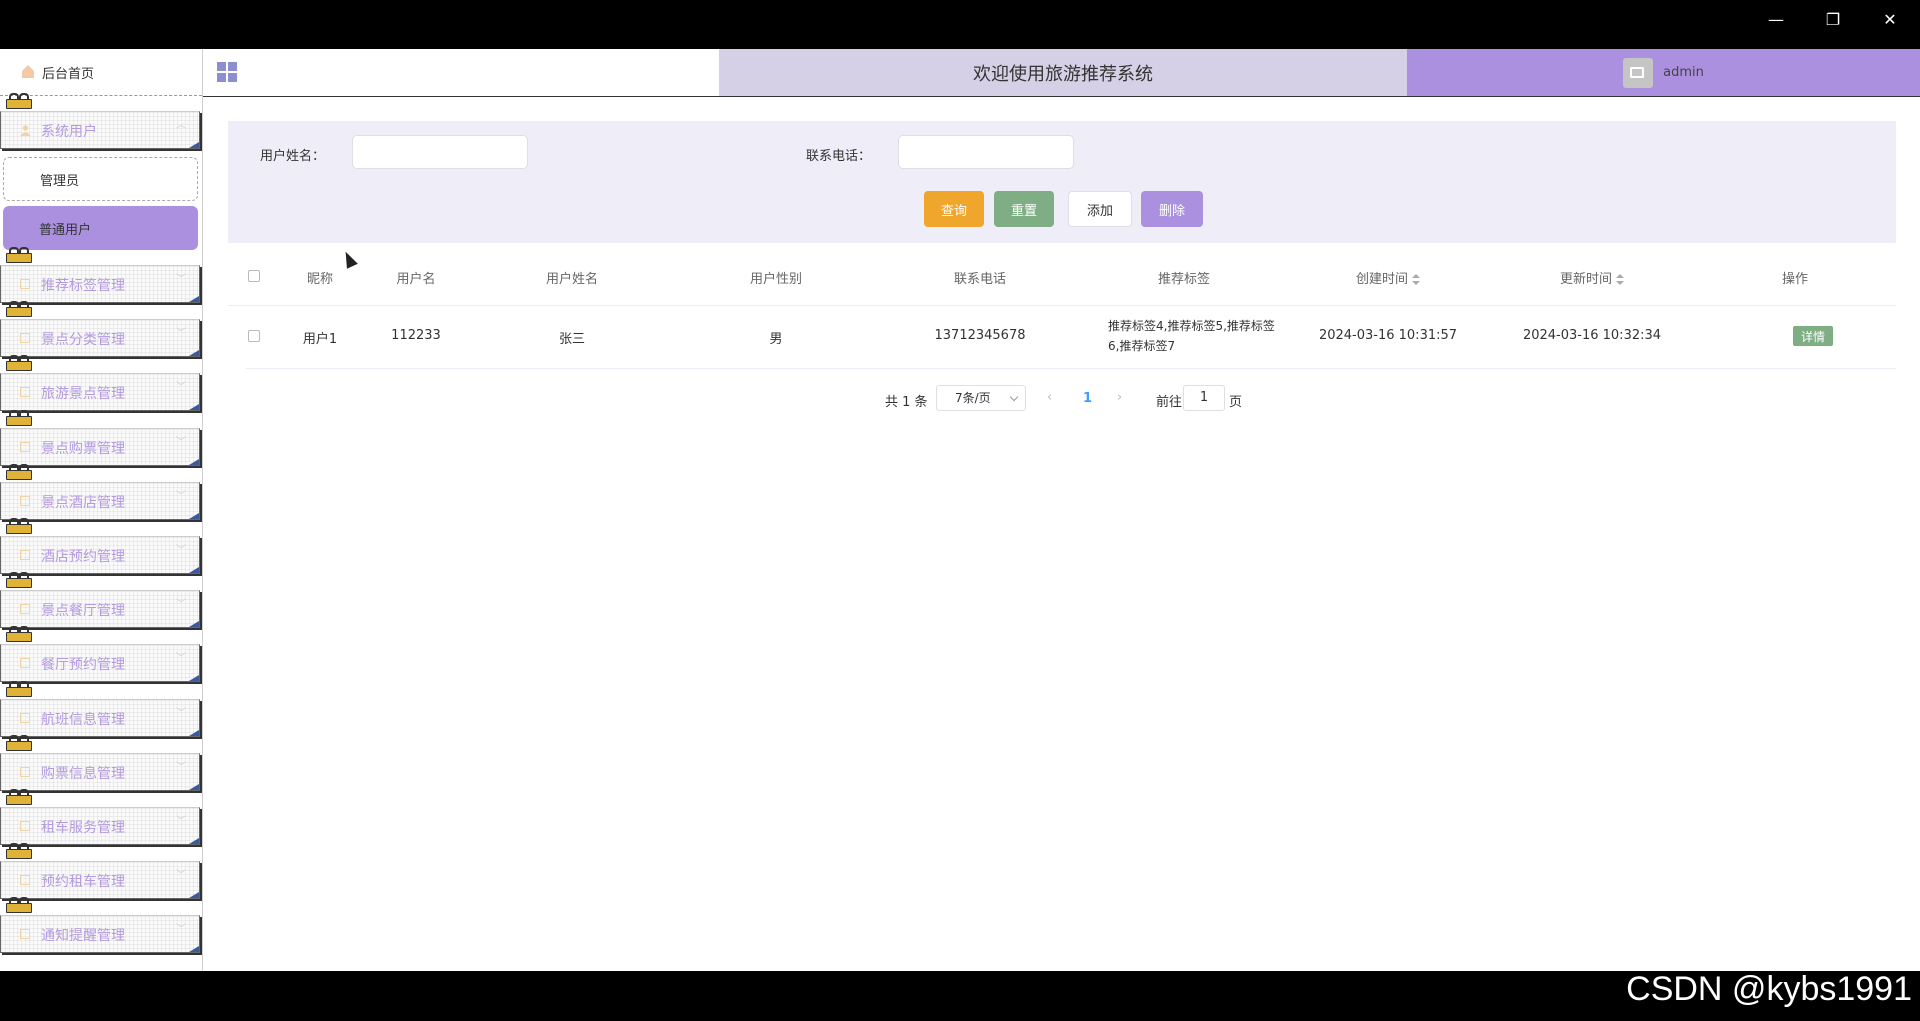  What do you see at coordinates (1592, 277) in the screenshot?
I see `column-header-updated: 更新时间` at bounding box center [1592, 277].